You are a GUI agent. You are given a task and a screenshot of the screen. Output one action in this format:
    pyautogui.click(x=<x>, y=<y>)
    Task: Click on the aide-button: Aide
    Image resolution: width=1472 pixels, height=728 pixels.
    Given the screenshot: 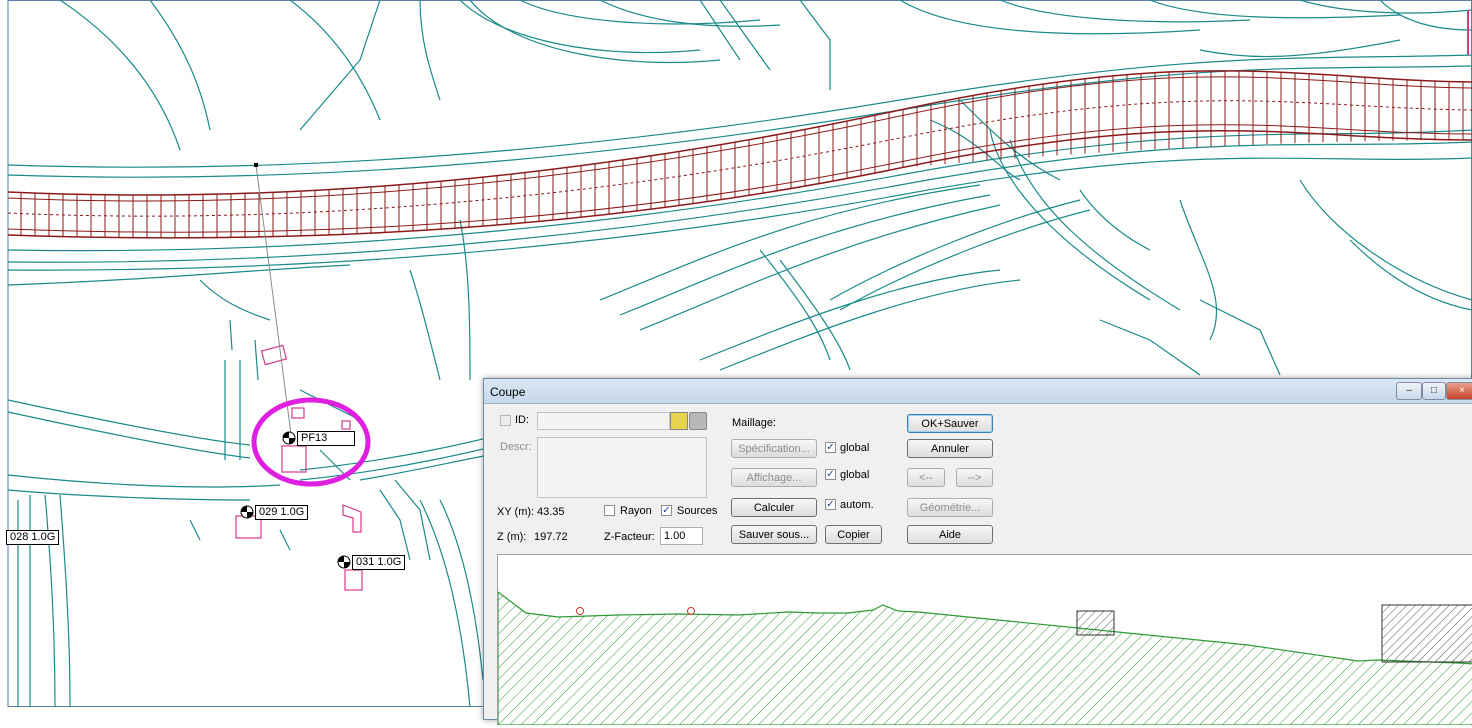 What is the action you would take?
    pyautogui.click(x=950, y=534)
    